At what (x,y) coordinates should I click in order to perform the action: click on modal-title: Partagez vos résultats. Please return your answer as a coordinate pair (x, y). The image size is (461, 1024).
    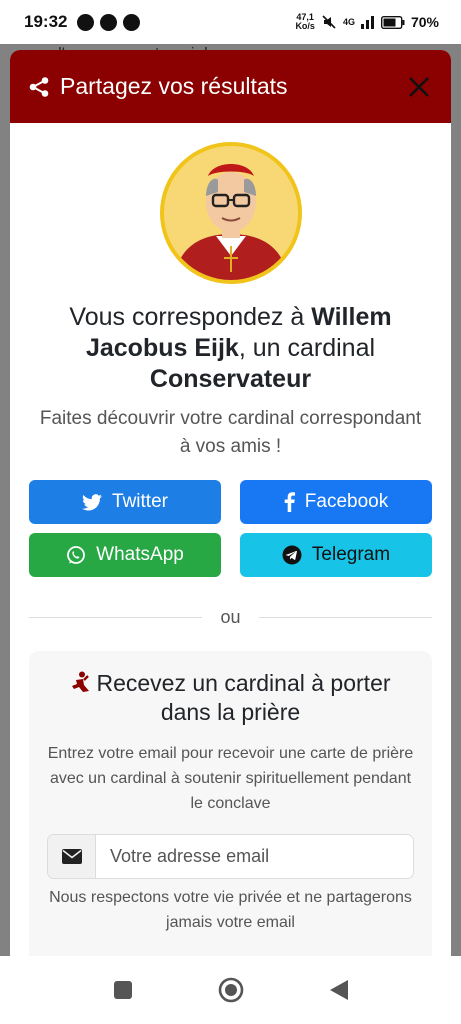
    Looking at the image, I should click on (174, 86).